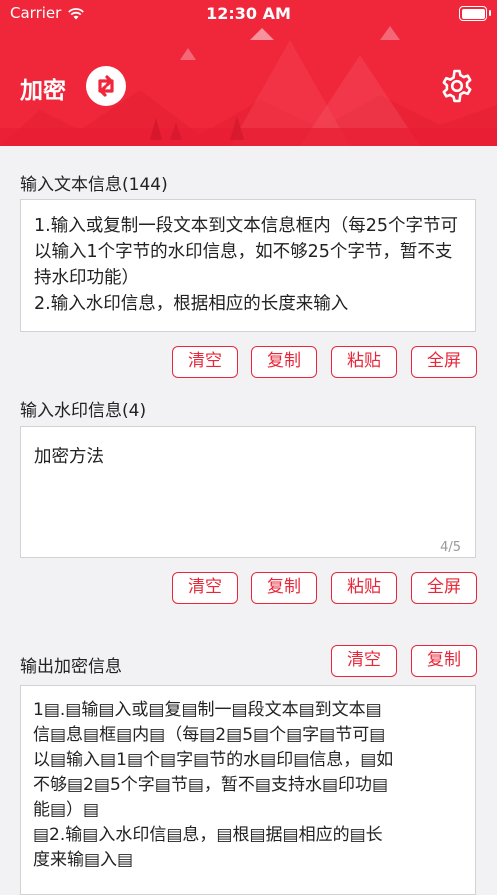 This screenshot has width=497, height=895. I want to click on swap-arrows-icon, so click(106, 86).